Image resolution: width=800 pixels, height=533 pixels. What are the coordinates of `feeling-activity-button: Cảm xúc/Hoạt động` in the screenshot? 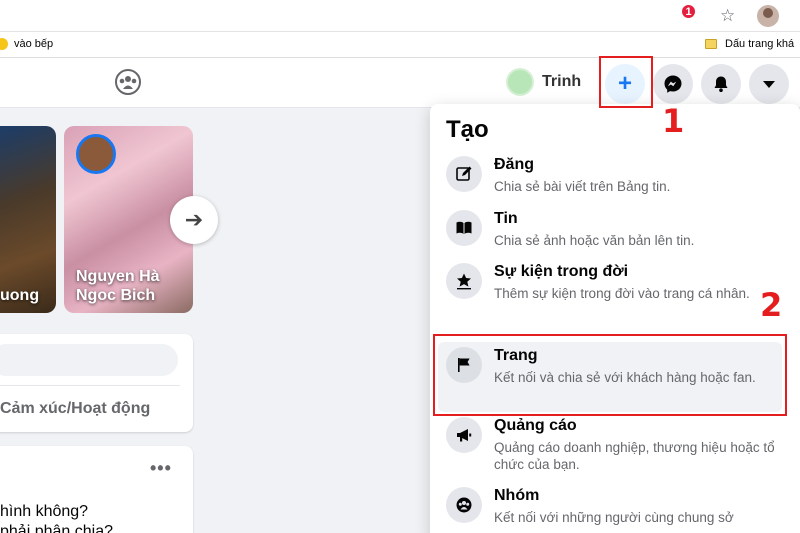 It's located at (75, 409).